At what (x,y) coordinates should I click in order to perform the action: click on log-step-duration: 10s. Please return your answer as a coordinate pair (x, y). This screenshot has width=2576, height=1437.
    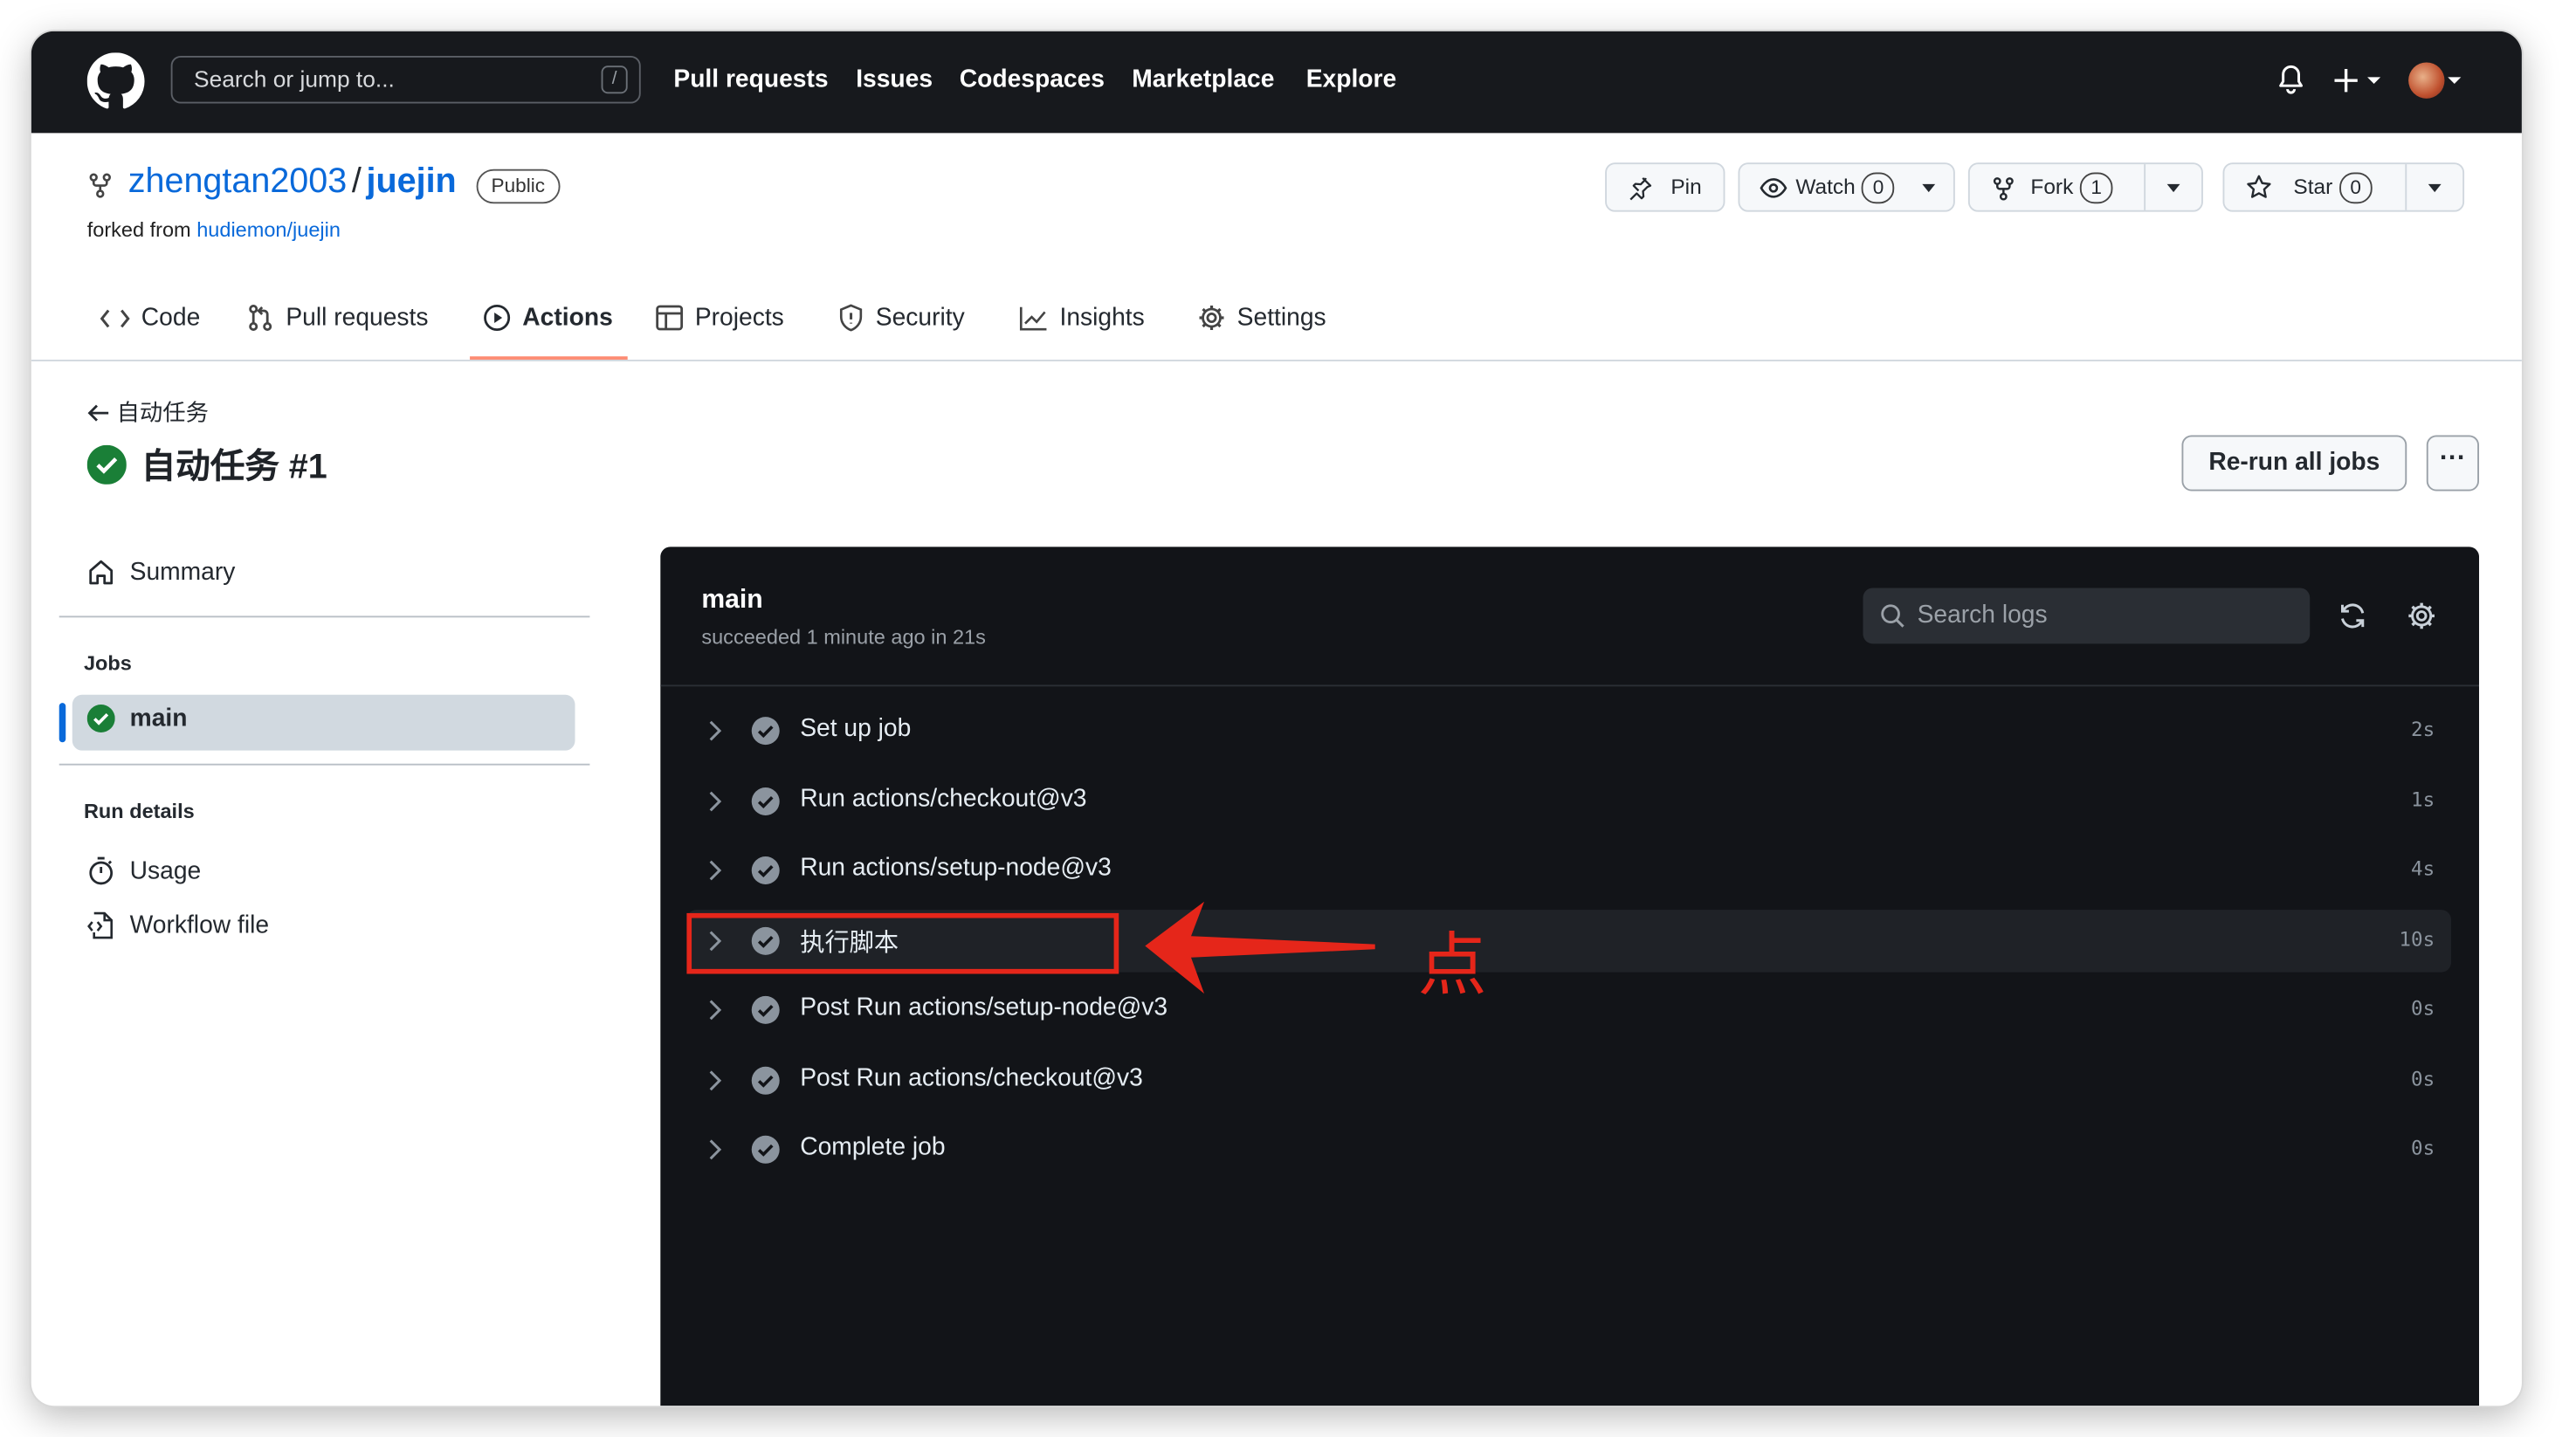
    Looking at the image, I should click on (2417, 939).